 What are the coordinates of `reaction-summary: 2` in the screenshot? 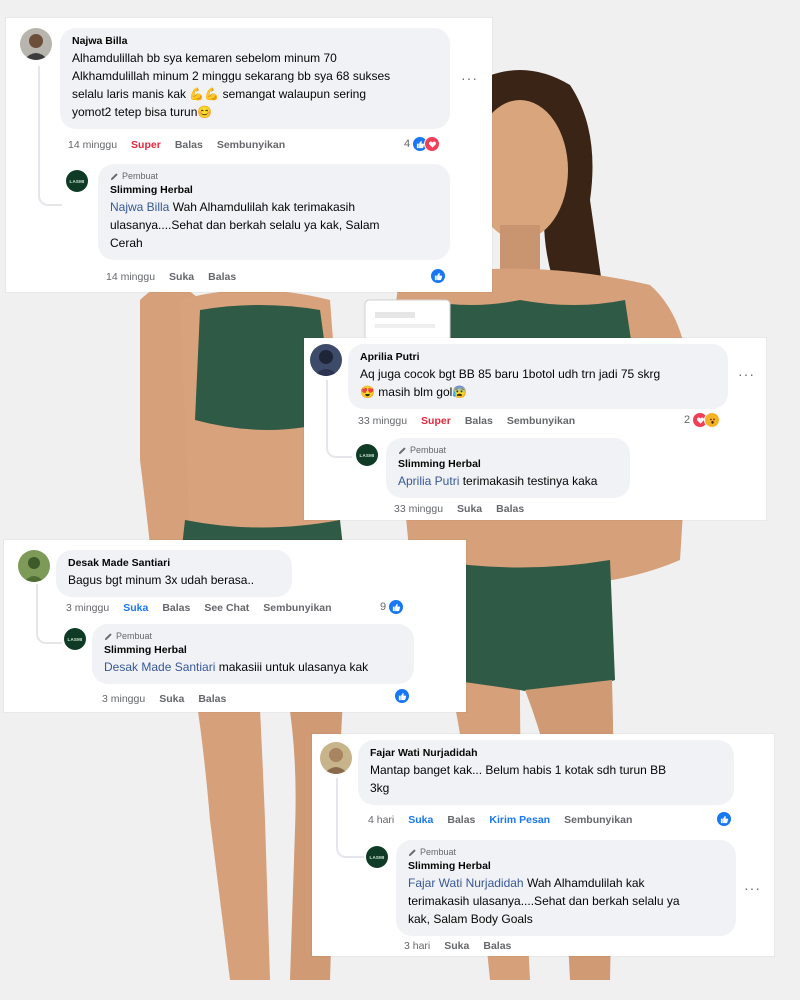 It's located at (702, 420).